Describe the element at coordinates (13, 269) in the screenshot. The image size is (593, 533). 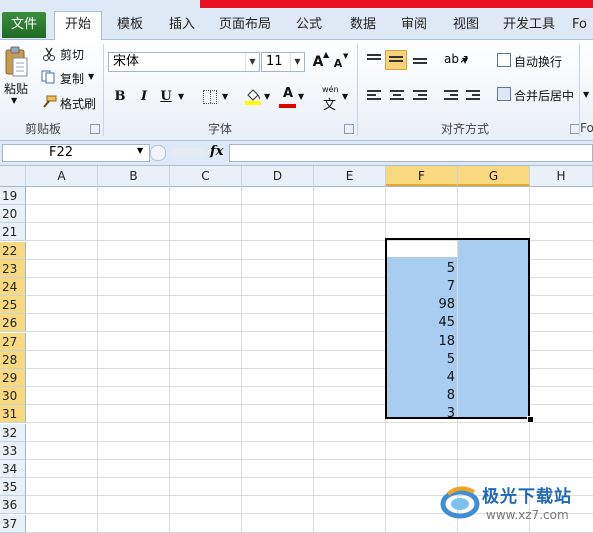
I see `row-header: 23` at that location.